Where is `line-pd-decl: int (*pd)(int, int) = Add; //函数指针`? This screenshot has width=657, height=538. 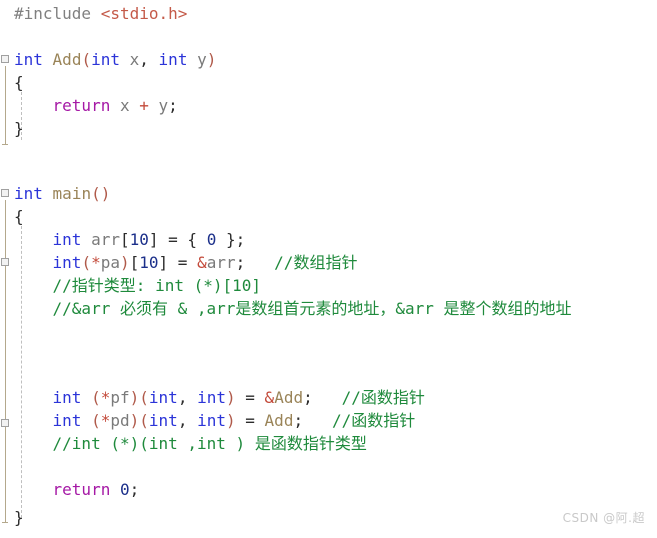
line-pd-decl: int (*pd)(int, int) = Add; //函数指针 is located at coordinates (215, 420).